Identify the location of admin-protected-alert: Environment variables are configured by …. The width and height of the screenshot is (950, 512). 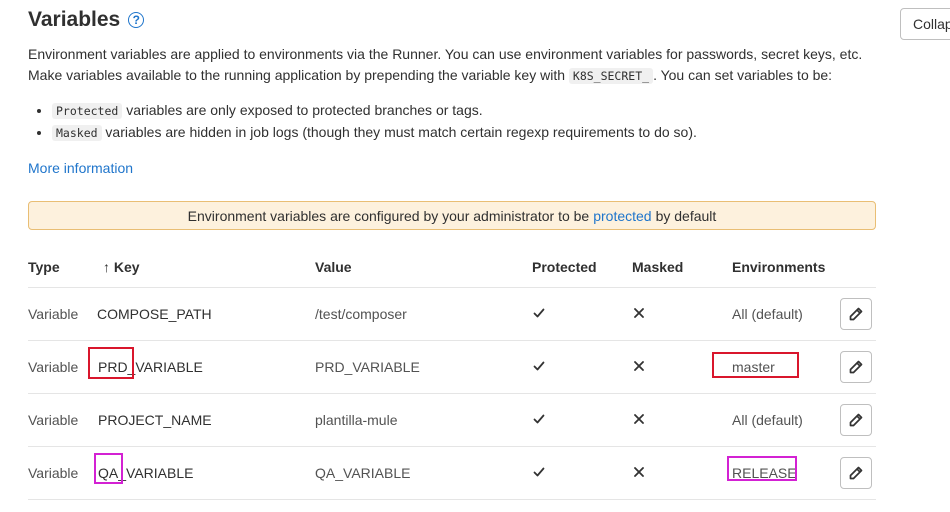
(452, 215).